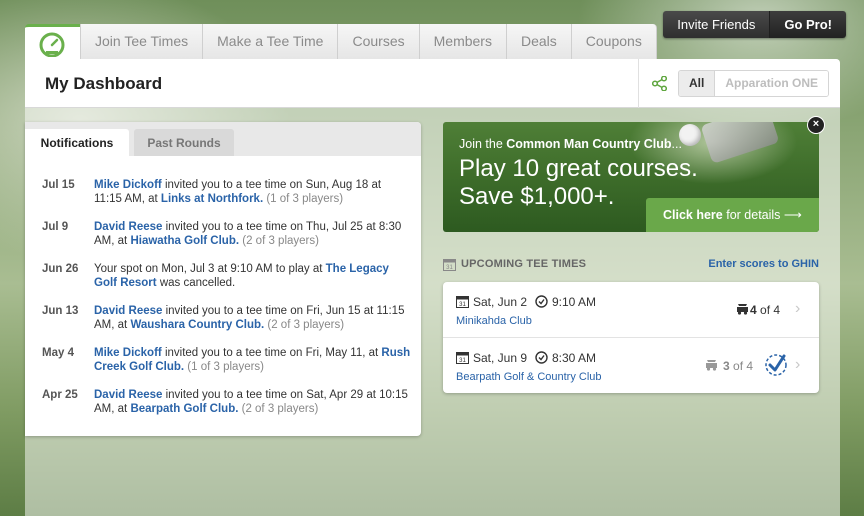 This screenshot has height=516, width=864. What do you see at coordinates (494, 321) in the screenshot?
I see `tee-course-link: Minikahda Club` at bounding box center [494, 321].